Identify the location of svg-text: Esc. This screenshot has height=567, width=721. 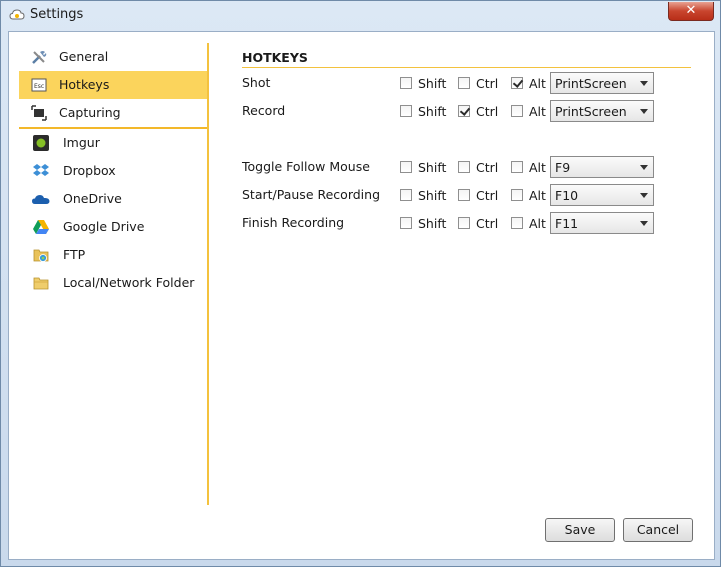
(39, 86).